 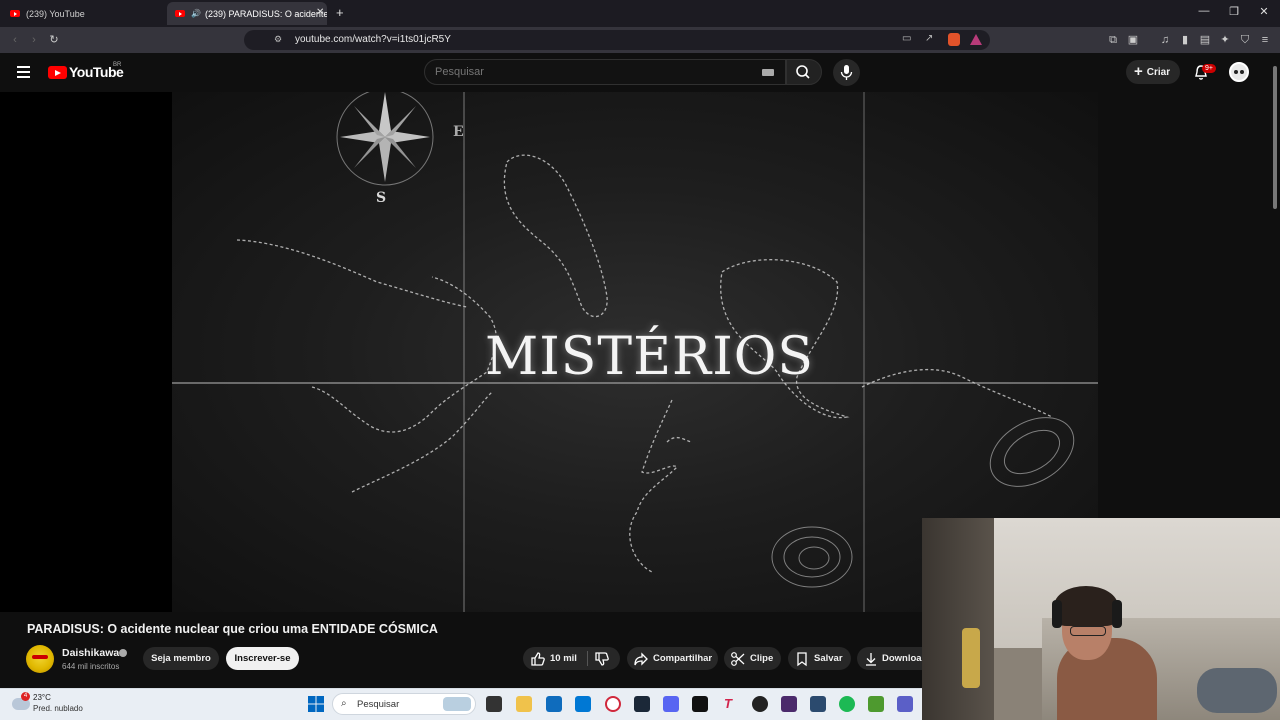 I want to click on search-button, so click(x=804, y=72).